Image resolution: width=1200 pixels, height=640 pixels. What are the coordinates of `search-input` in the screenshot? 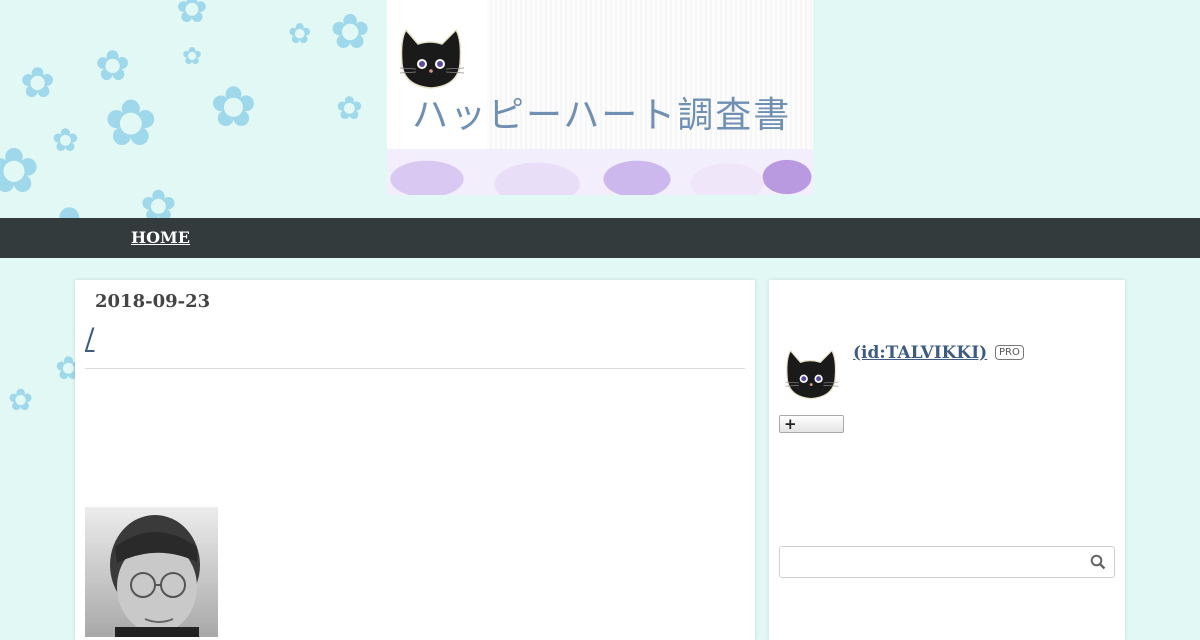 It's located at (933, 562).